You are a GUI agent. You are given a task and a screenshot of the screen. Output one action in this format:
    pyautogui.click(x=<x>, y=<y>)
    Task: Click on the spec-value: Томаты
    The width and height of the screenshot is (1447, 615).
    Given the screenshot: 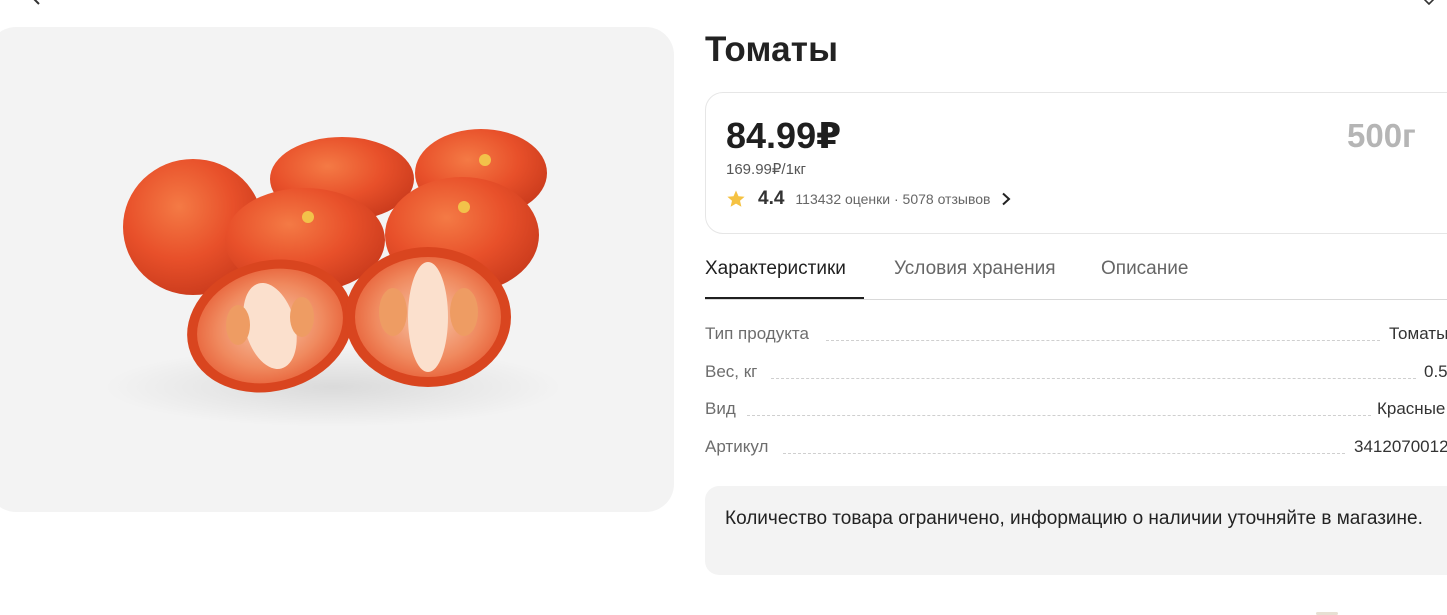 What is the action you would take?
    pyautogui.click(x=1418, y=333)
    